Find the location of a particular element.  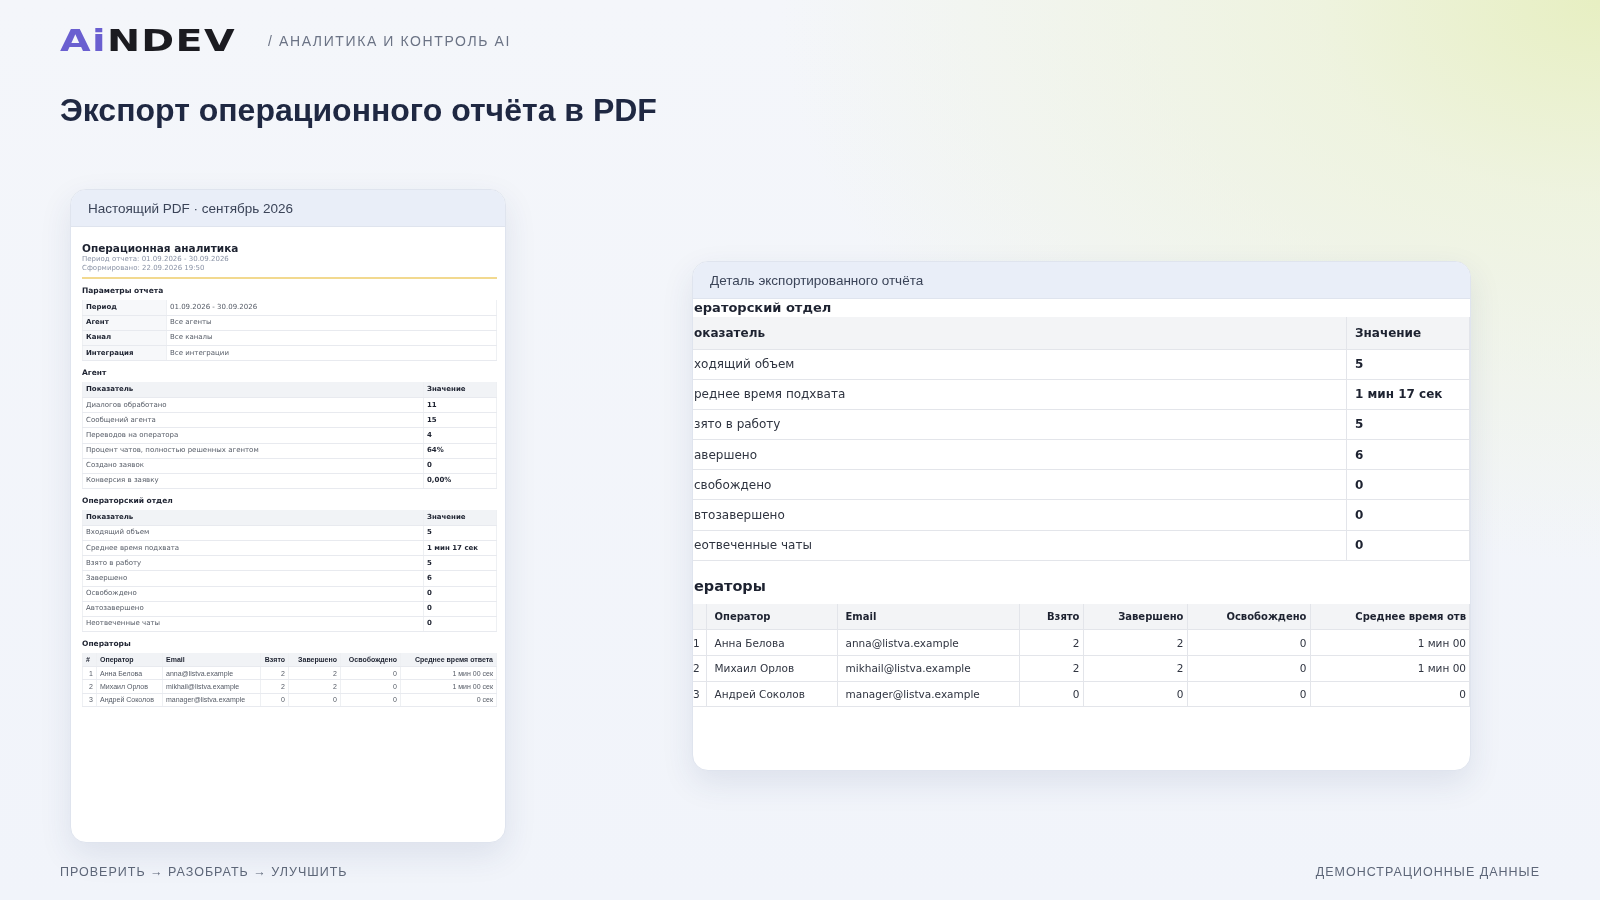

column-header: Завершено is located at coordinates (1135, 616).